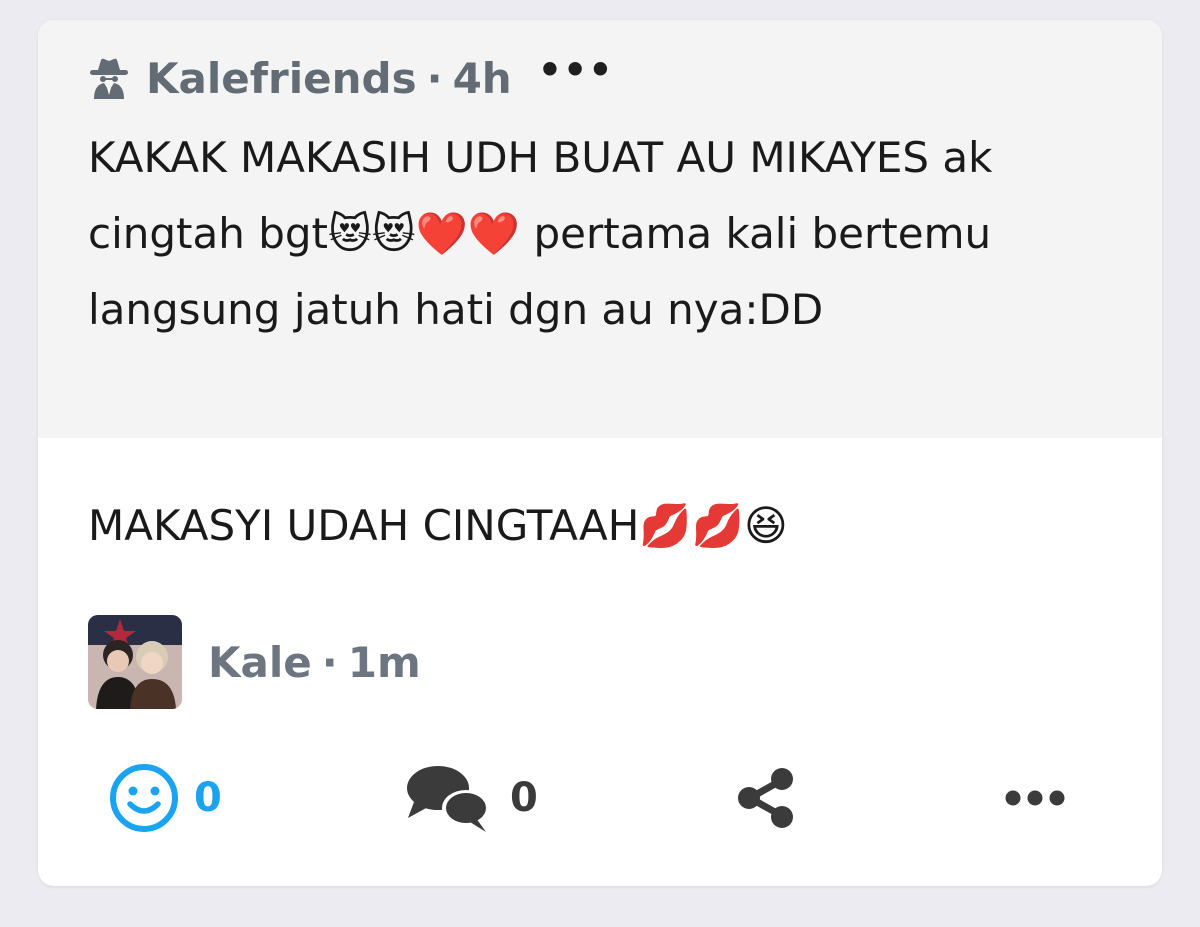 This screenshot has width=1200, height=927. I want to click on quoted-author-name: Kalefriends, so click(281, 78).